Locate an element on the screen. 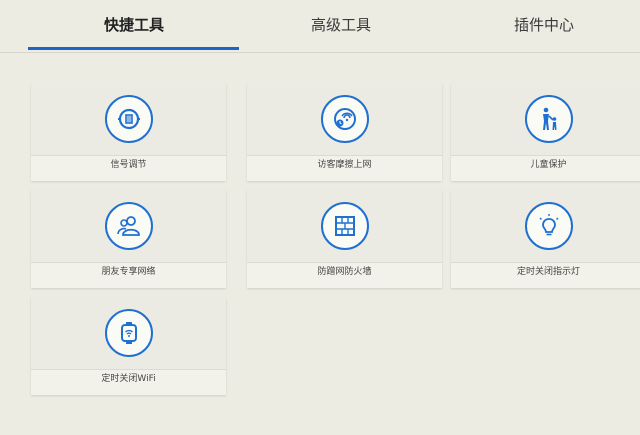 The image size is (640, 435). watch-wifi-icon is located at coordinates (128, 333).